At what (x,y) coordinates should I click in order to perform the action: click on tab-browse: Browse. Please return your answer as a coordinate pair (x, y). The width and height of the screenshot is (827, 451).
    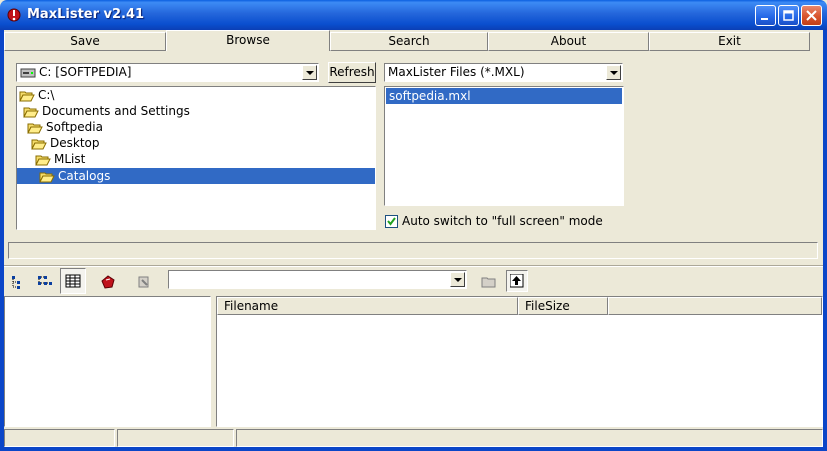
    Looking at the image, I should click on (248, 40).